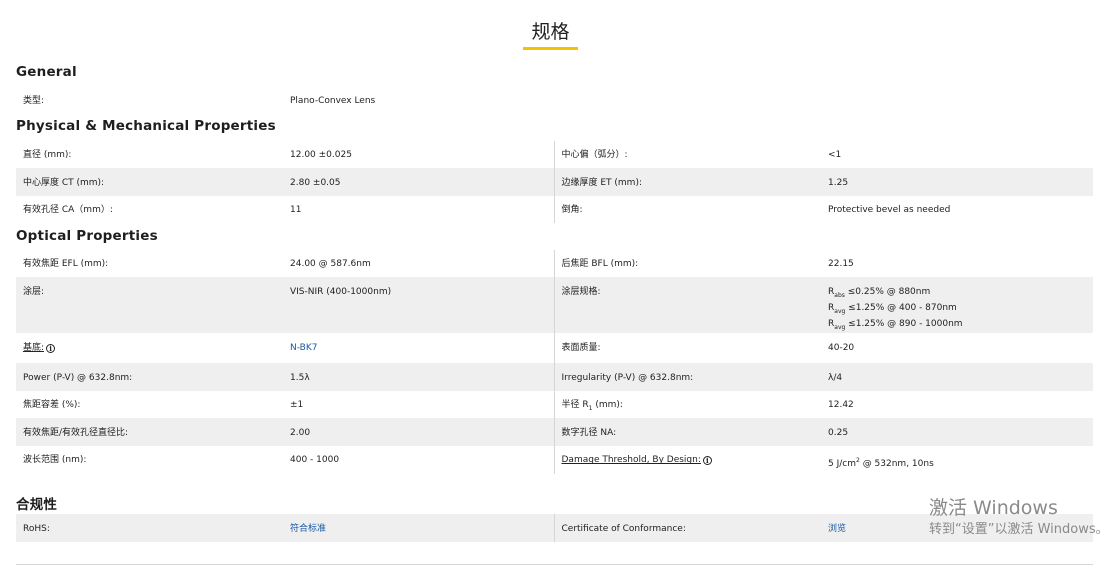 This screenshot has height=566, width=1101. I want to click on bevel-label: 倒角:, so click(687, 209).